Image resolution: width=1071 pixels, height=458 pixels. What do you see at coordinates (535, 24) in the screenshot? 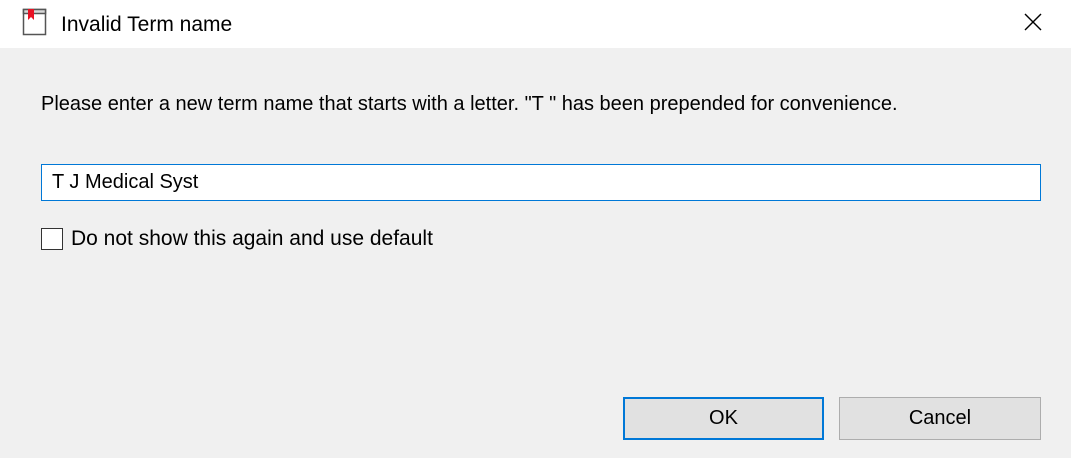
I see `title-bar: Invalid Term name` at bounding box center [535, 24].